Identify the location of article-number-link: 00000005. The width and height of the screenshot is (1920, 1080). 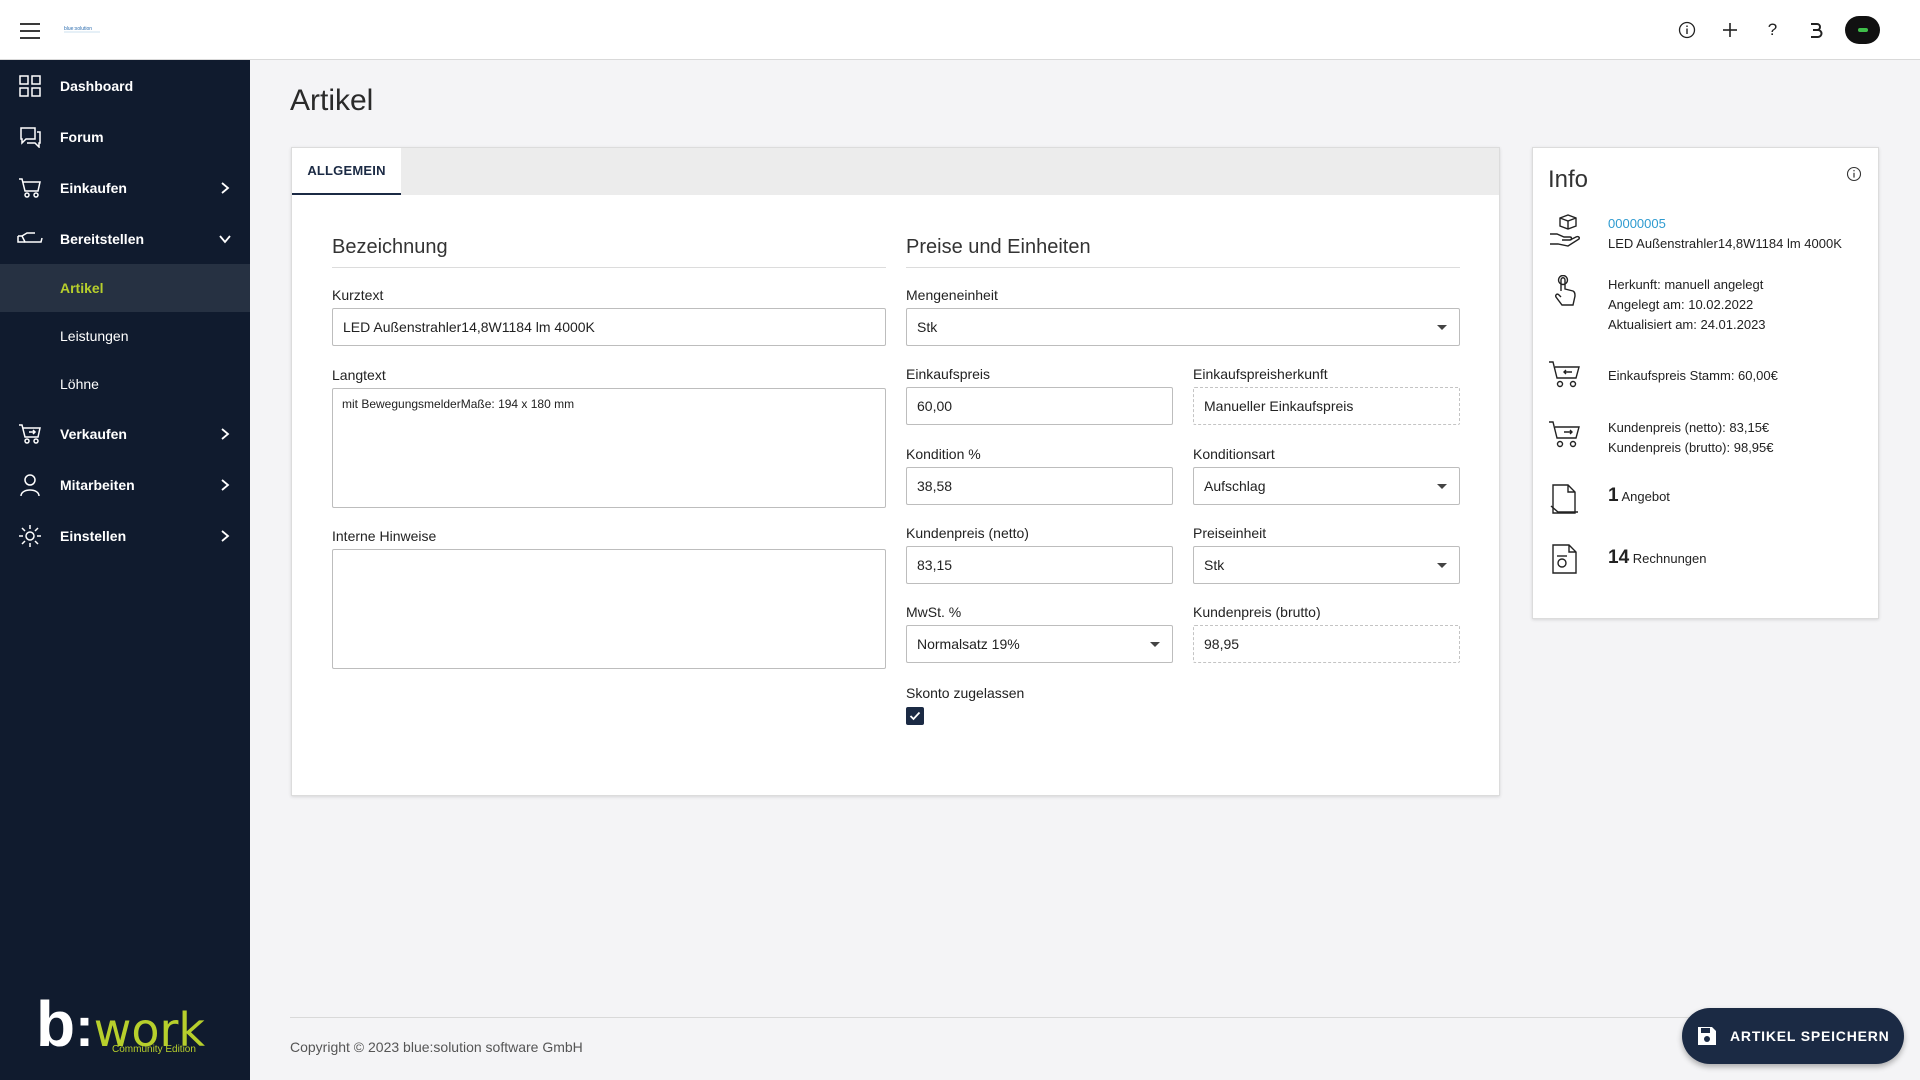
(1725, 224).